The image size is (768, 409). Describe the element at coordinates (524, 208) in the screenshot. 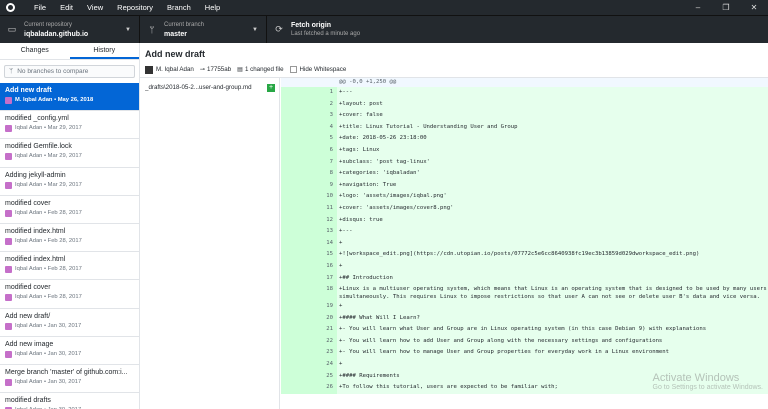

I see `diff-line: 11 +cover: 'assets/images/cover8.png'` at that location.